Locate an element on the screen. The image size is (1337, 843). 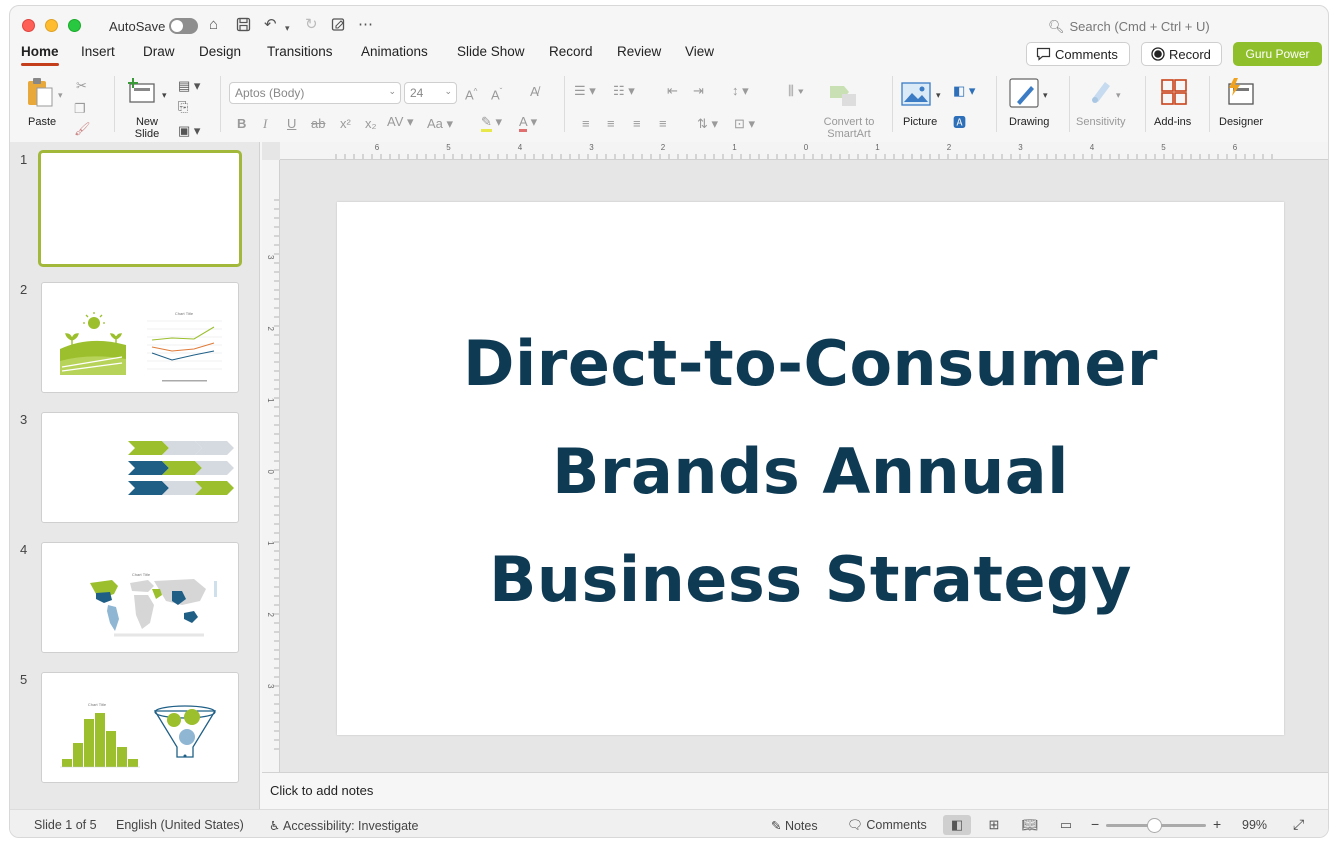
align-text-icon: ⊡ ▾ is located at coordinates (744, 124).